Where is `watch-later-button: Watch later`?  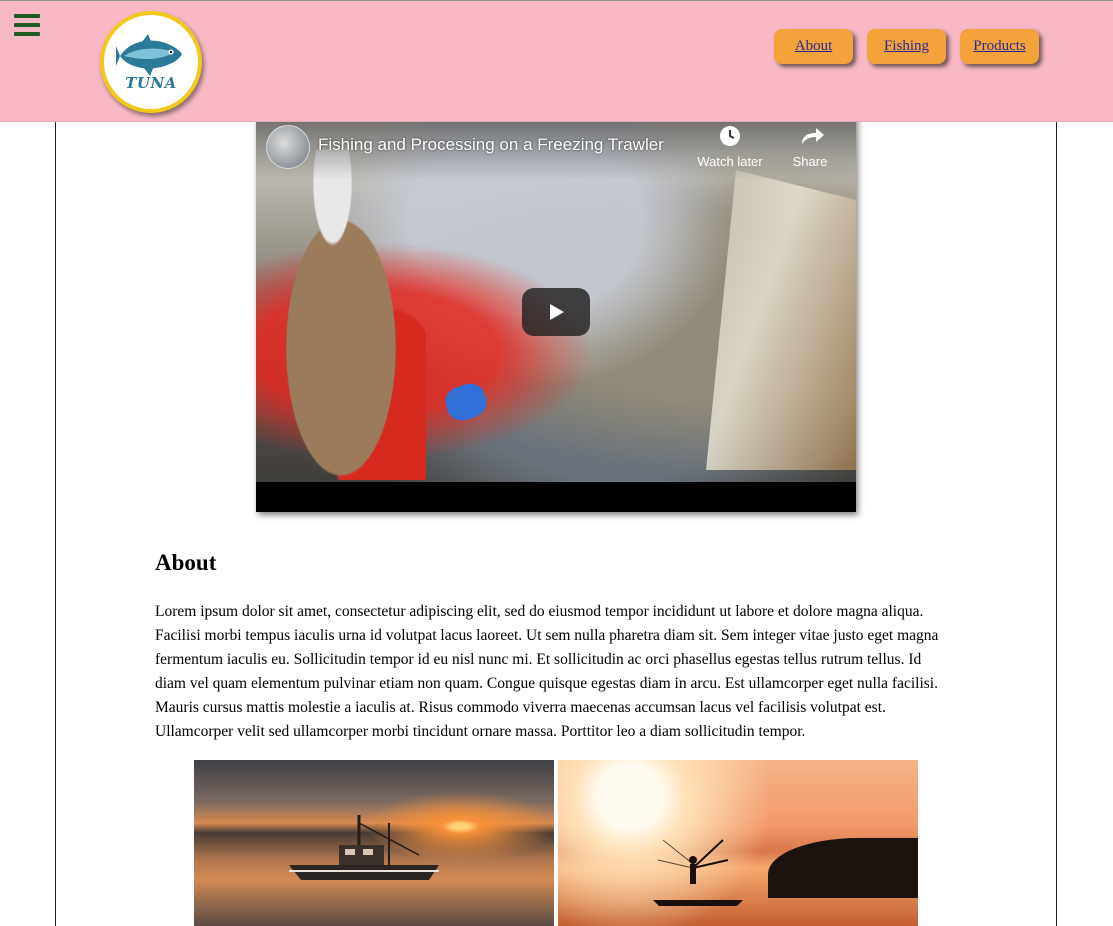 watch-later-button: Watch later is located at coordinates (730, 146).